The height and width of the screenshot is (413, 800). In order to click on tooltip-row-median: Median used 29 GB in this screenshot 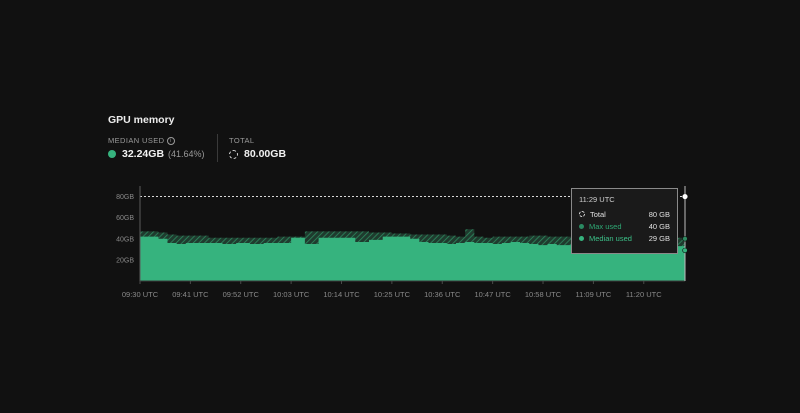, I will do `click(624, 238)`.